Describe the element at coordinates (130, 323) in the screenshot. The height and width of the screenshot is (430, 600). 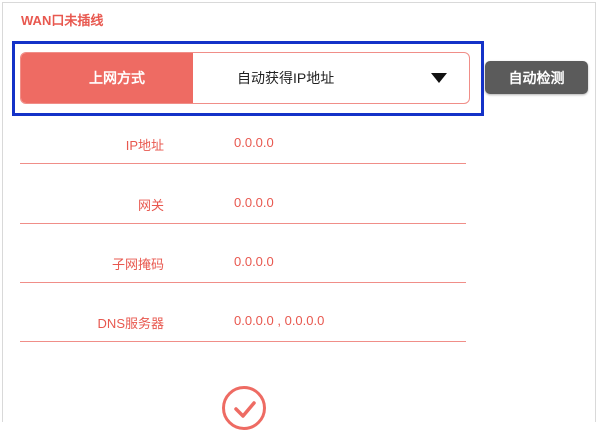
I see `dns-server-label: DNS服务器` at that location.